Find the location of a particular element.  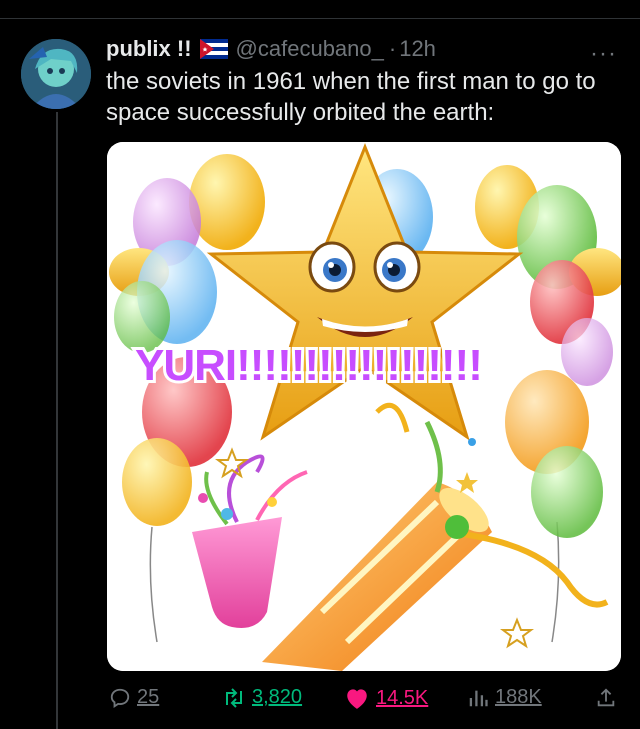

more-options-icon: ··· is located at coordinates (603, 54).